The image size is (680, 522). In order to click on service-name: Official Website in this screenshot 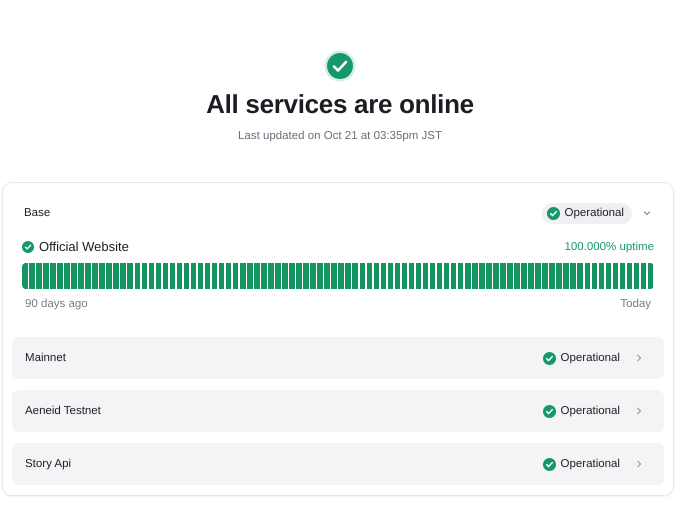, I will do `click(84, 246)`.